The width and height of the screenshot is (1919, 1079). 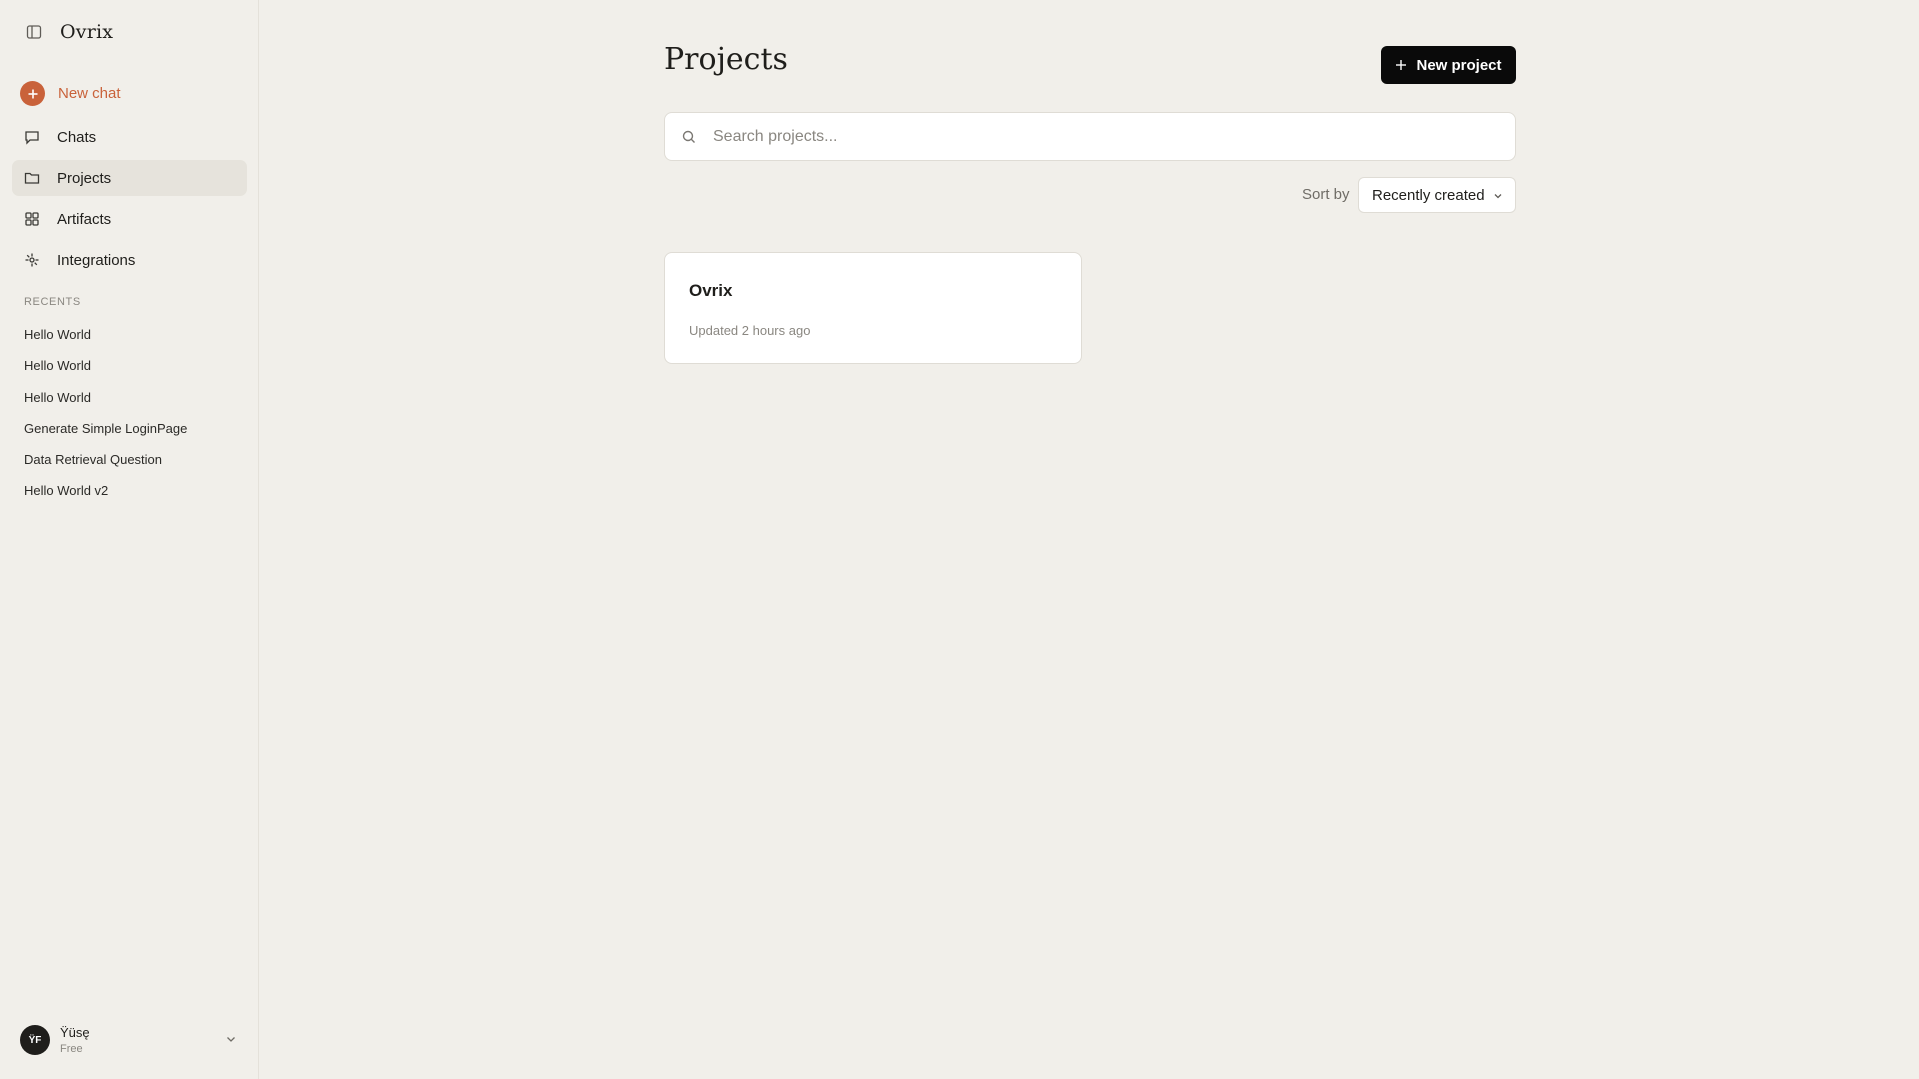 I want to click on page-title: Projects, so click(x=726, y=59).